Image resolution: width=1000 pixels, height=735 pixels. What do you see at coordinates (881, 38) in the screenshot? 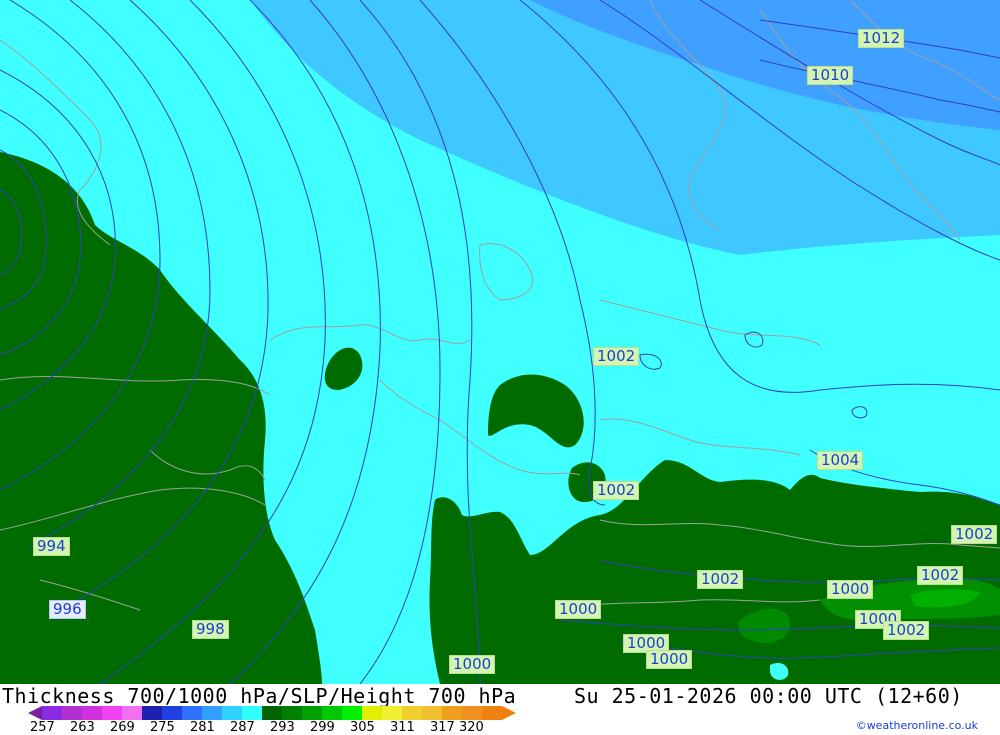
I see `isobar-label: 1012` at bounding box center [881, 38].